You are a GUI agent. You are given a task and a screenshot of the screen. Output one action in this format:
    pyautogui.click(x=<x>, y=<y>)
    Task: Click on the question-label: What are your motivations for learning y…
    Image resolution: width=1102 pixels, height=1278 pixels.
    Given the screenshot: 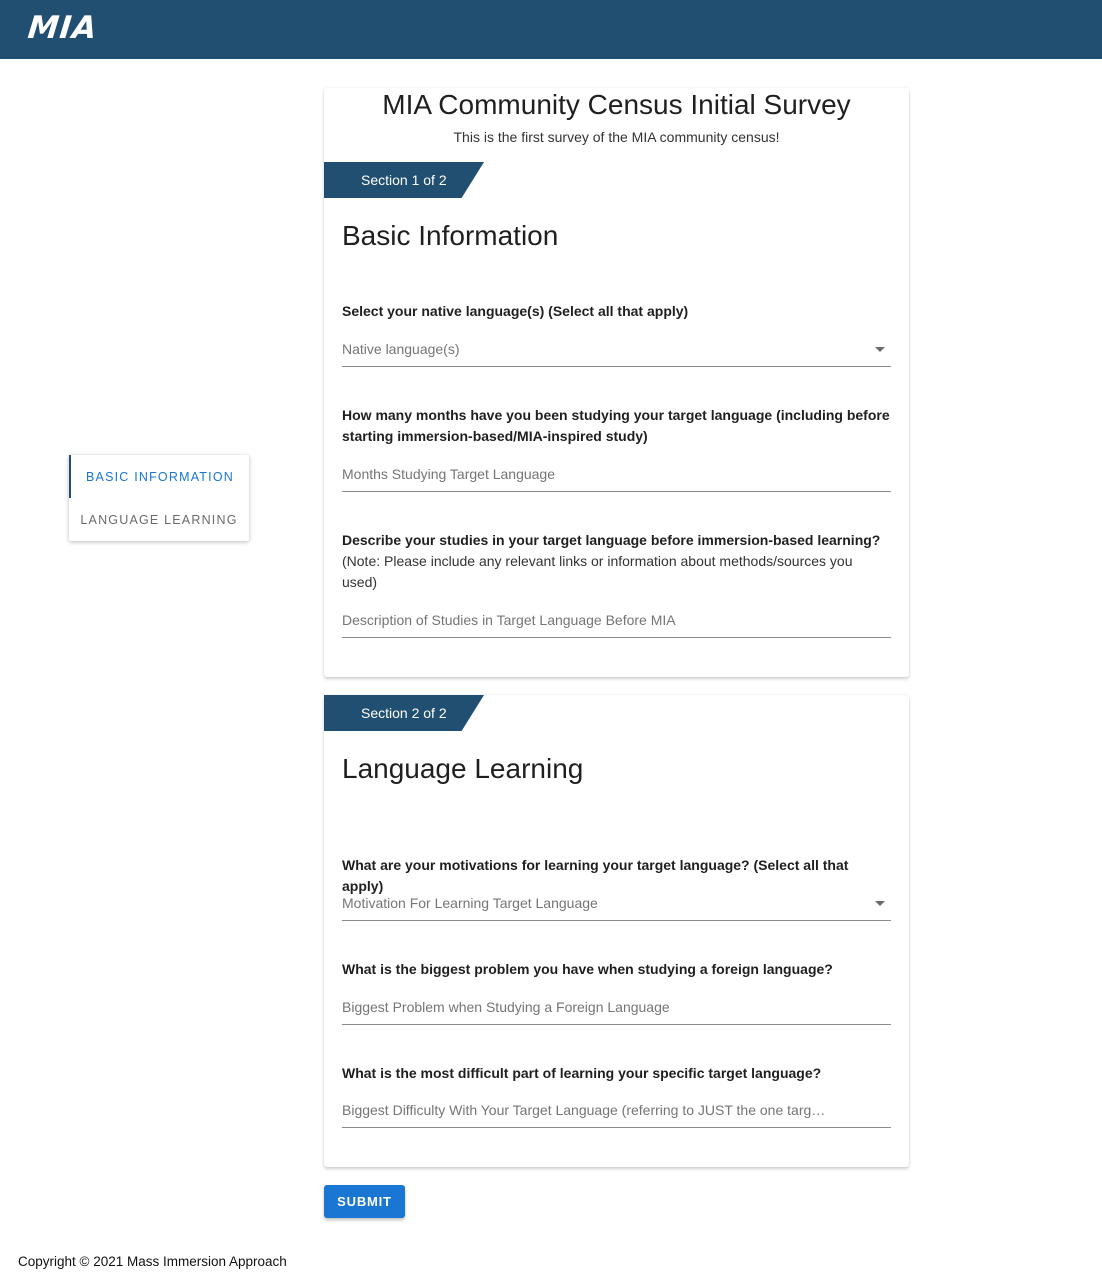 What is the action you would take?
    pyautogui.click(x=595, y=875)
    